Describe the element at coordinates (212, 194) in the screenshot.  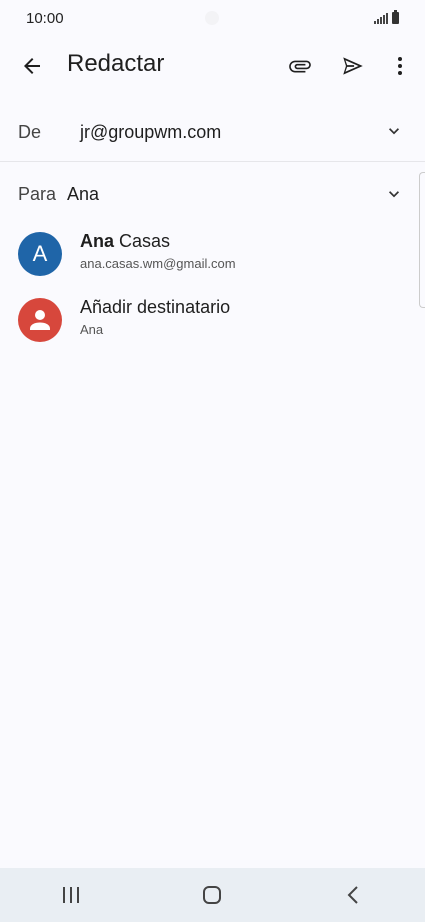
I see `to-row: Para Ana` at that location.